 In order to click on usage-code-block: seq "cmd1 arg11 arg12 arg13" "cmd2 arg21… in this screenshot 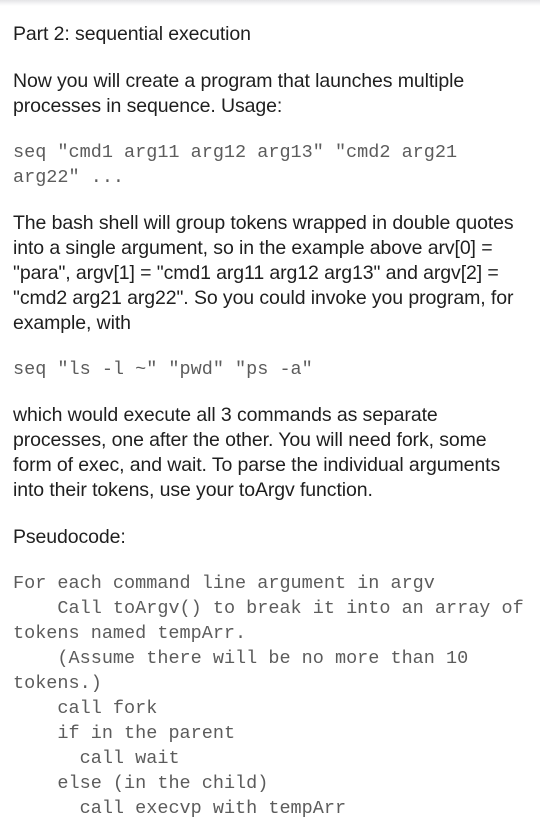, I will do `click(241, 165)`.